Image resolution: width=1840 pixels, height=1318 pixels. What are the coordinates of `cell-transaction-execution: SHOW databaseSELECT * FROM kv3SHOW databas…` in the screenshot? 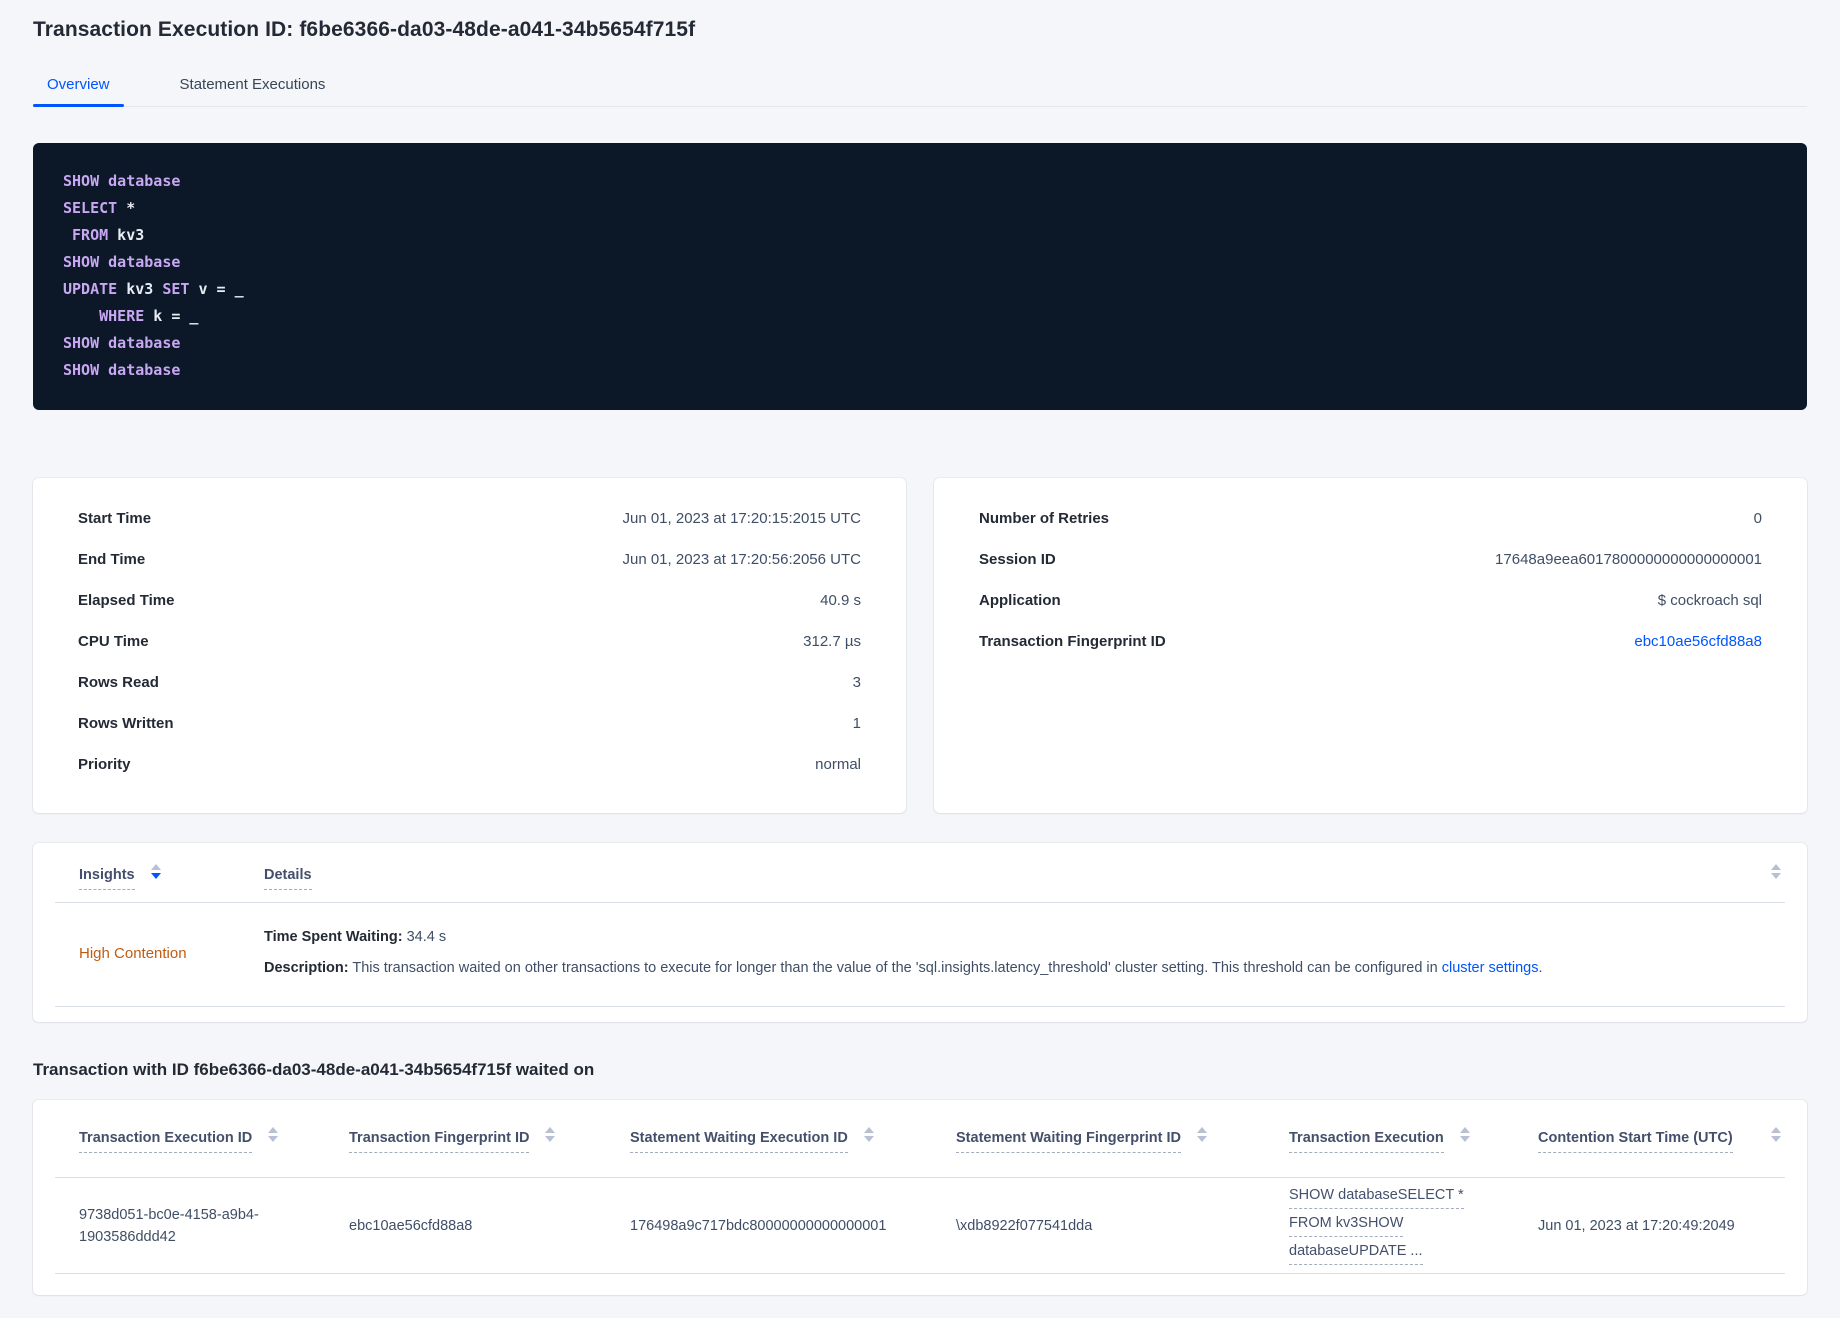 It's located at (1389, 1226).